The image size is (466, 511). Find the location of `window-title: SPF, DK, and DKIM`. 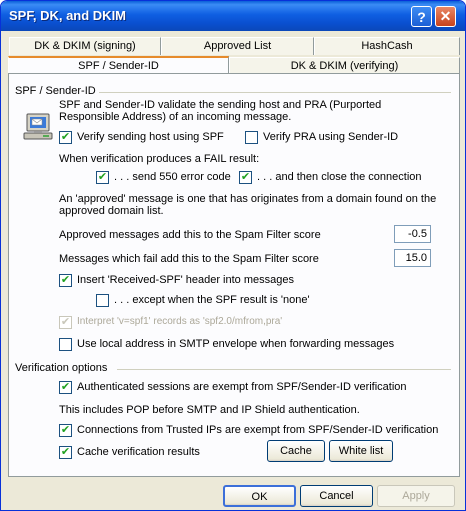

window-title: SPF, DK, and DKIM is located at coordinates (68, 15).